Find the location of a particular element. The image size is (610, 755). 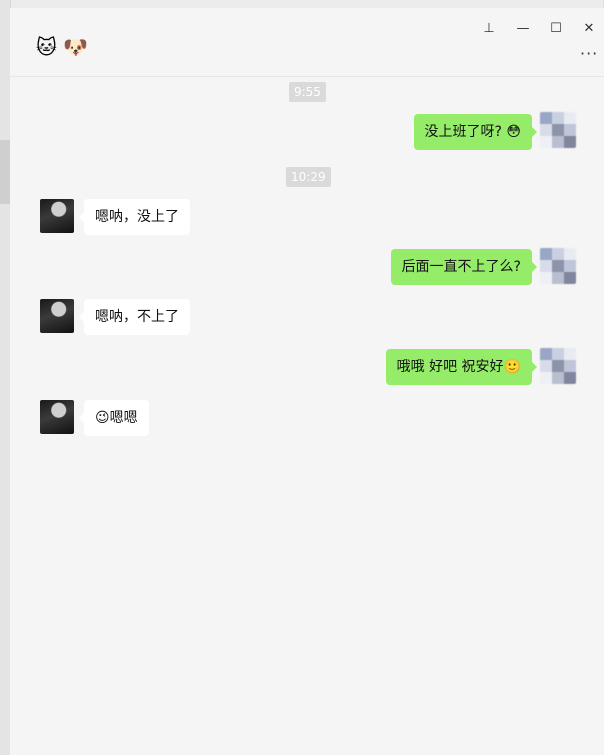

title-bar: 🐱 🐶 ⊥ — ☐ ✕ ··· is located at coordinates (307, 42).